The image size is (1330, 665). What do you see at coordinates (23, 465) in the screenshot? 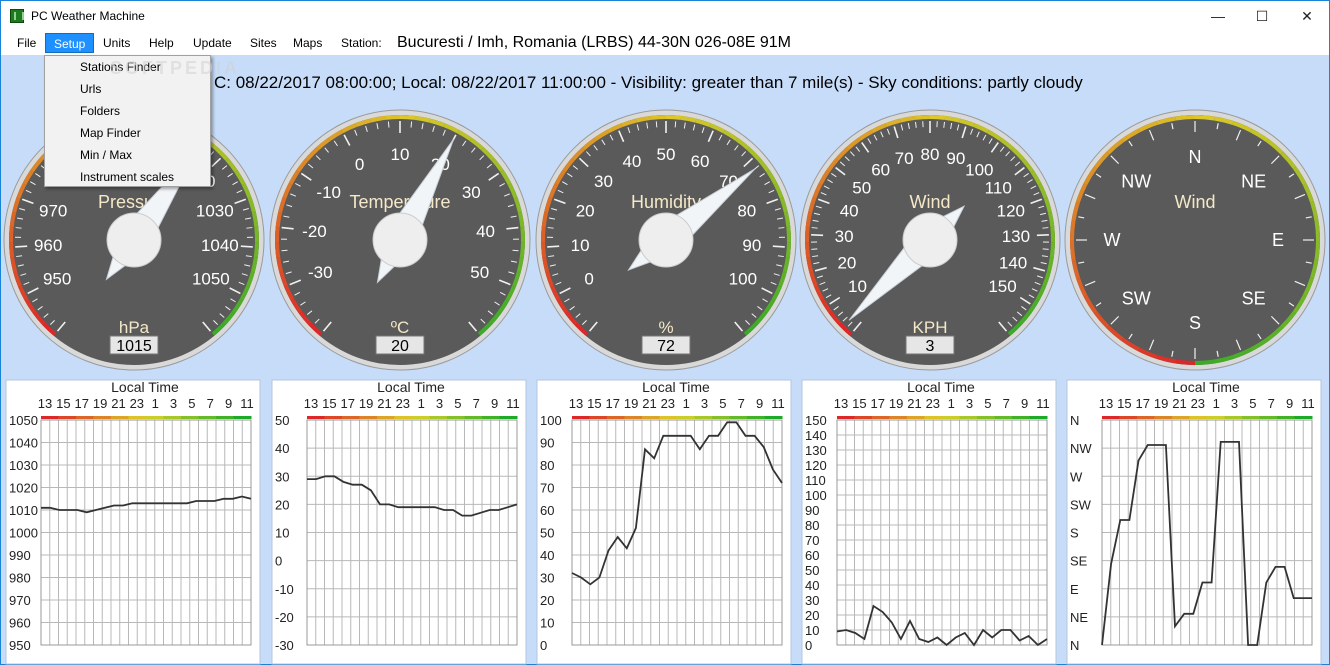
I see `chart-y-tick-label: 1030` at bounding box center [23, 465].